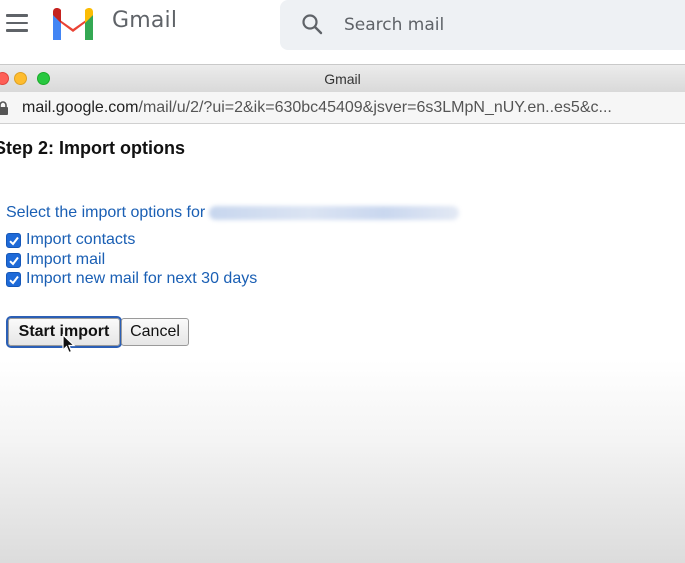  I want to click on gmail-wordmark: Gmail, so click(145, 20).